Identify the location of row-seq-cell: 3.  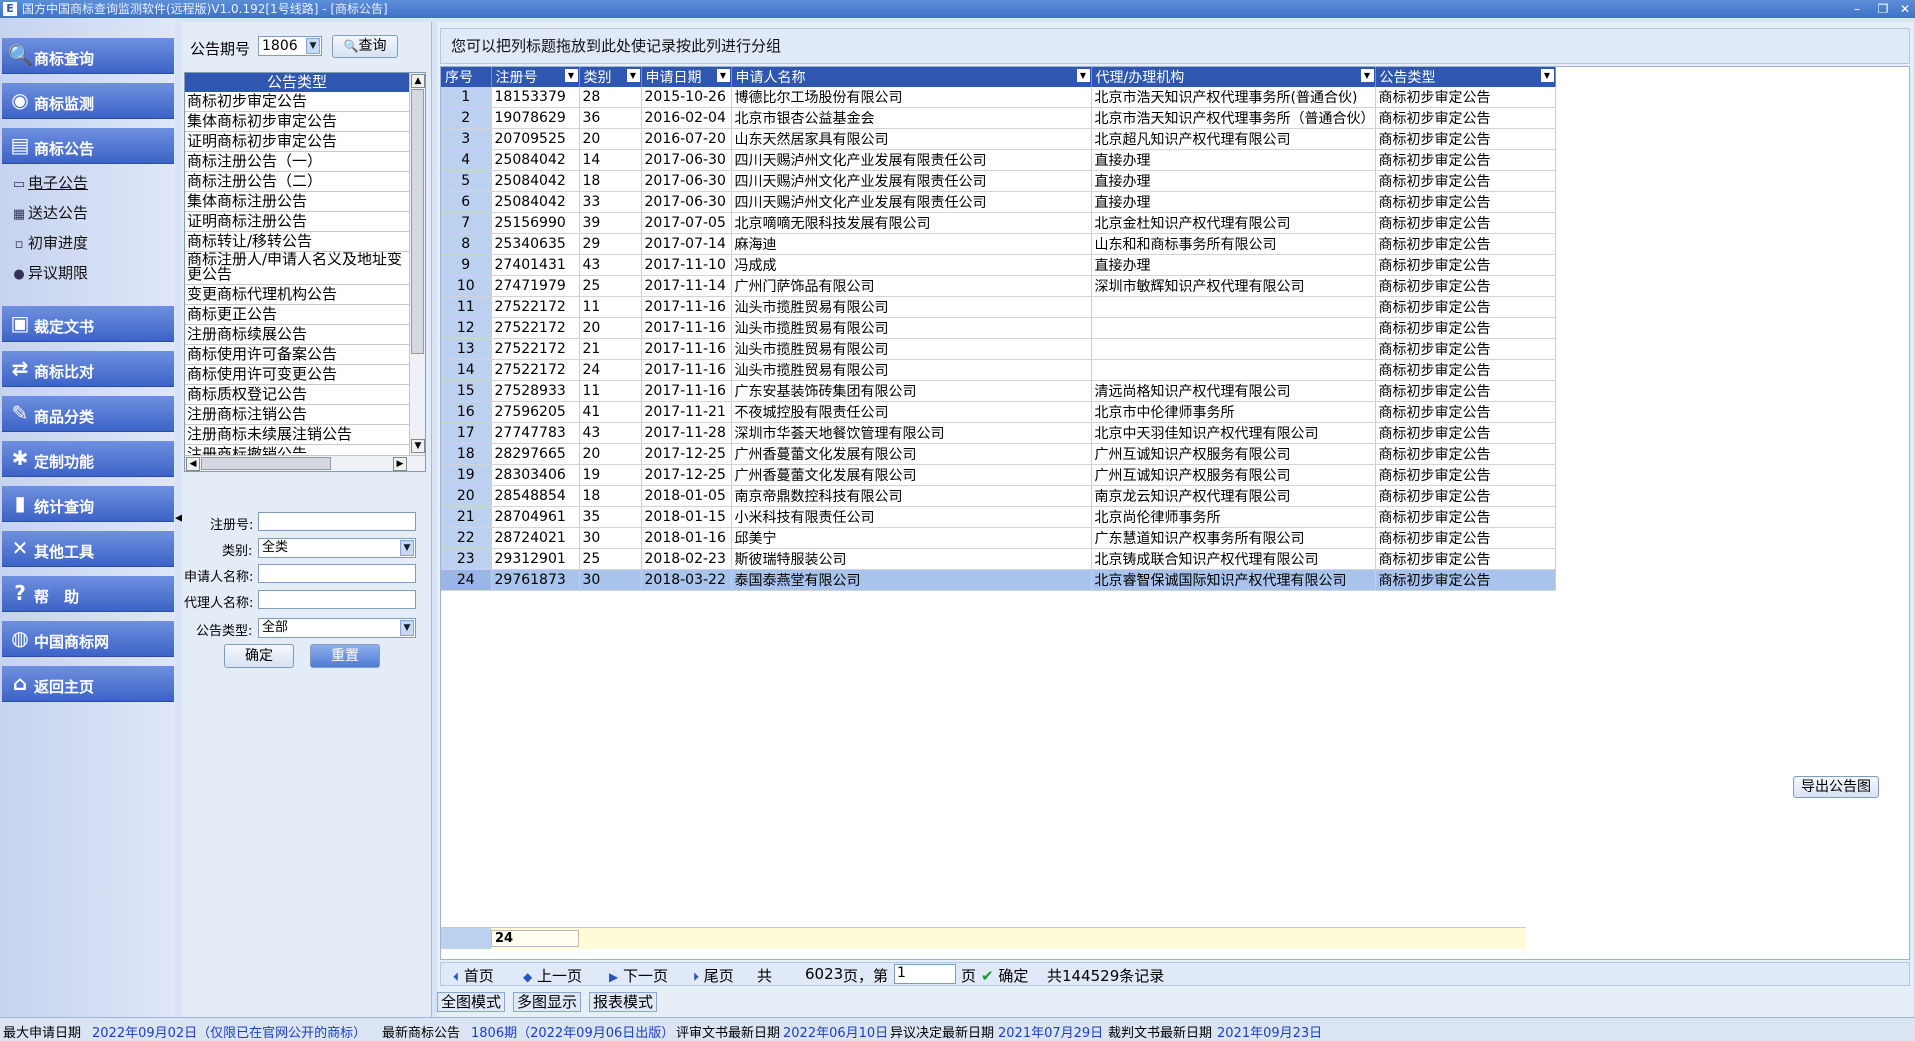
(466, 139).